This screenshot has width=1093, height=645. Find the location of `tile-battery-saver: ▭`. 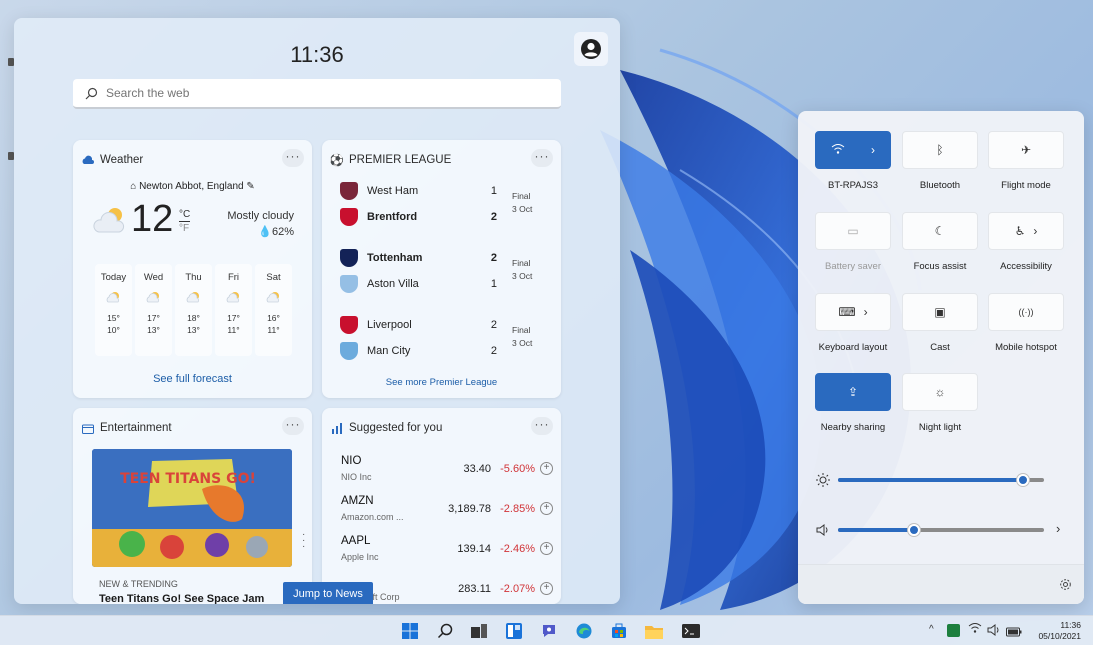

tile-battery-saver: ▭ is located at coordinates (853, 231).